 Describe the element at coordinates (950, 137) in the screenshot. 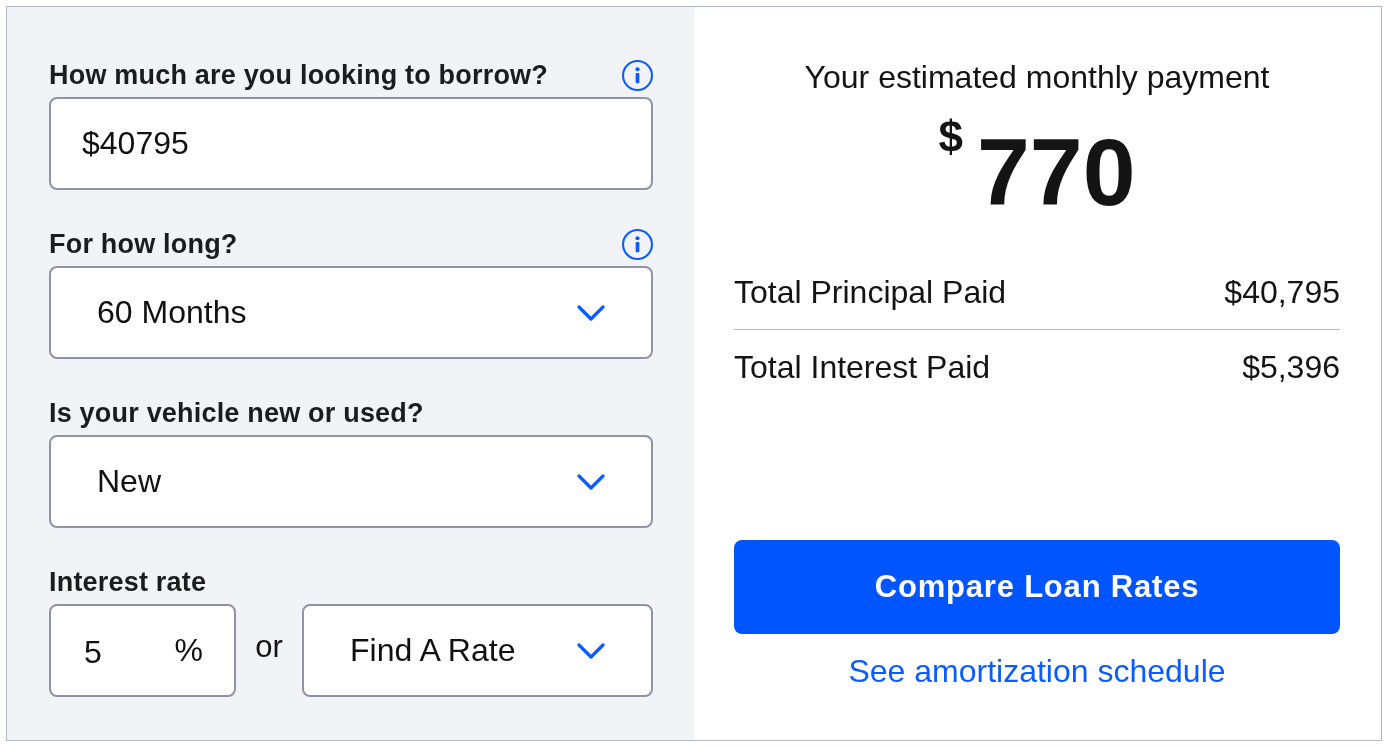

I see `currency-symbol: $` at that location.